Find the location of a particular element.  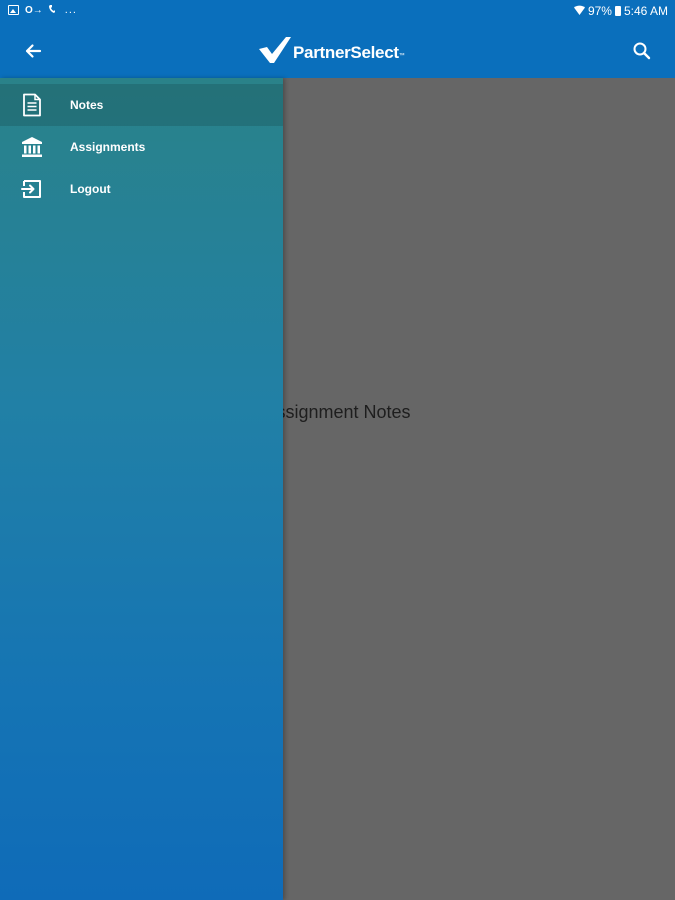

back-button is located at coordinates (33, 51).